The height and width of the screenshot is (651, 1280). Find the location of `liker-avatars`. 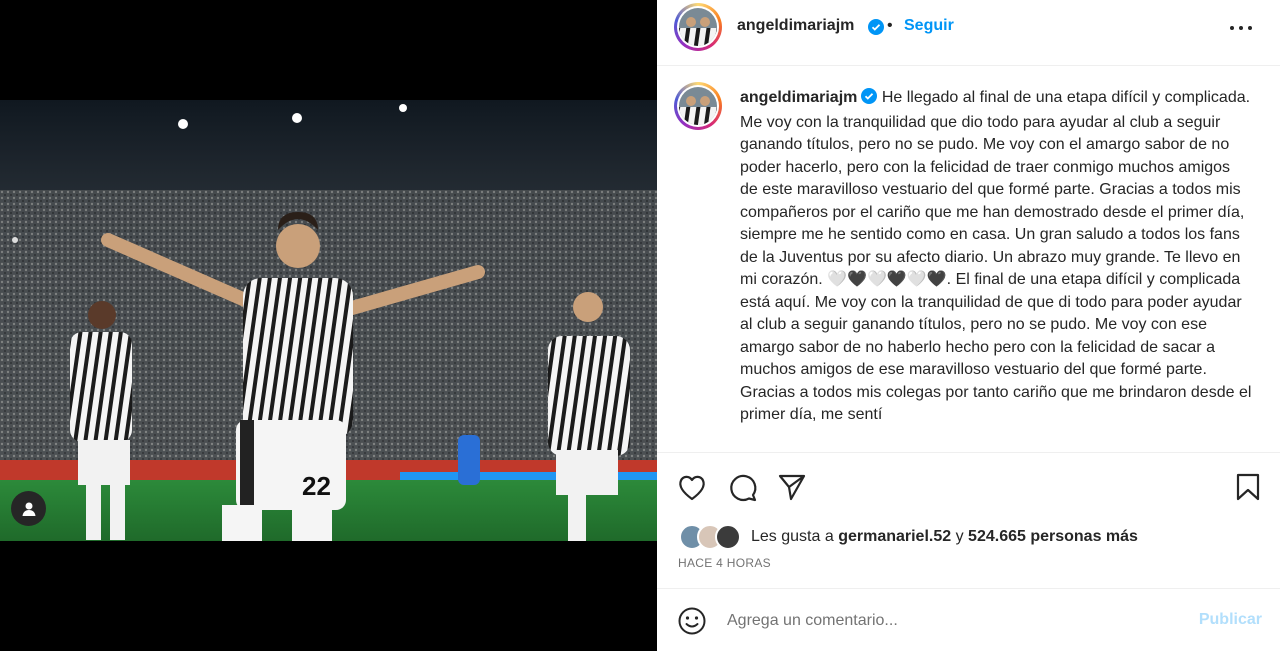

liker-avatars is located at coordinates (710, 537).